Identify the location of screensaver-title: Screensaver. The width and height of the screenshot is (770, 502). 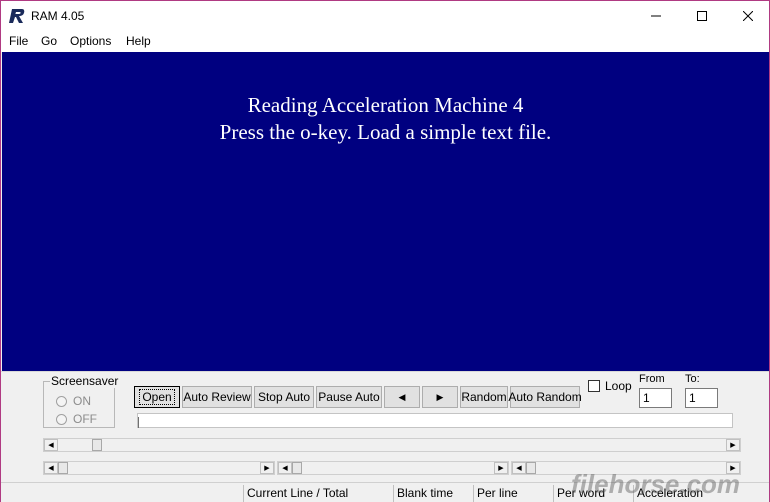
(85, 381).